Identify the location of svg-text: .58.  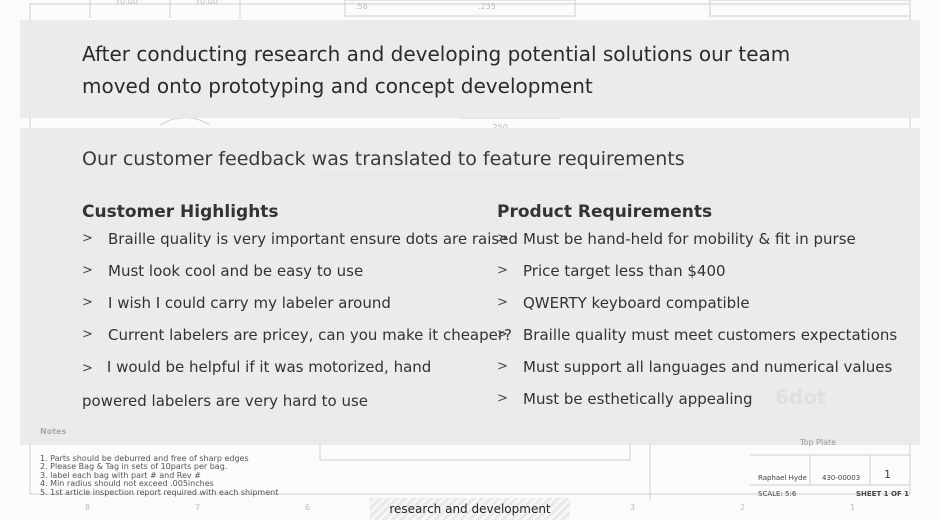
(361, 6).